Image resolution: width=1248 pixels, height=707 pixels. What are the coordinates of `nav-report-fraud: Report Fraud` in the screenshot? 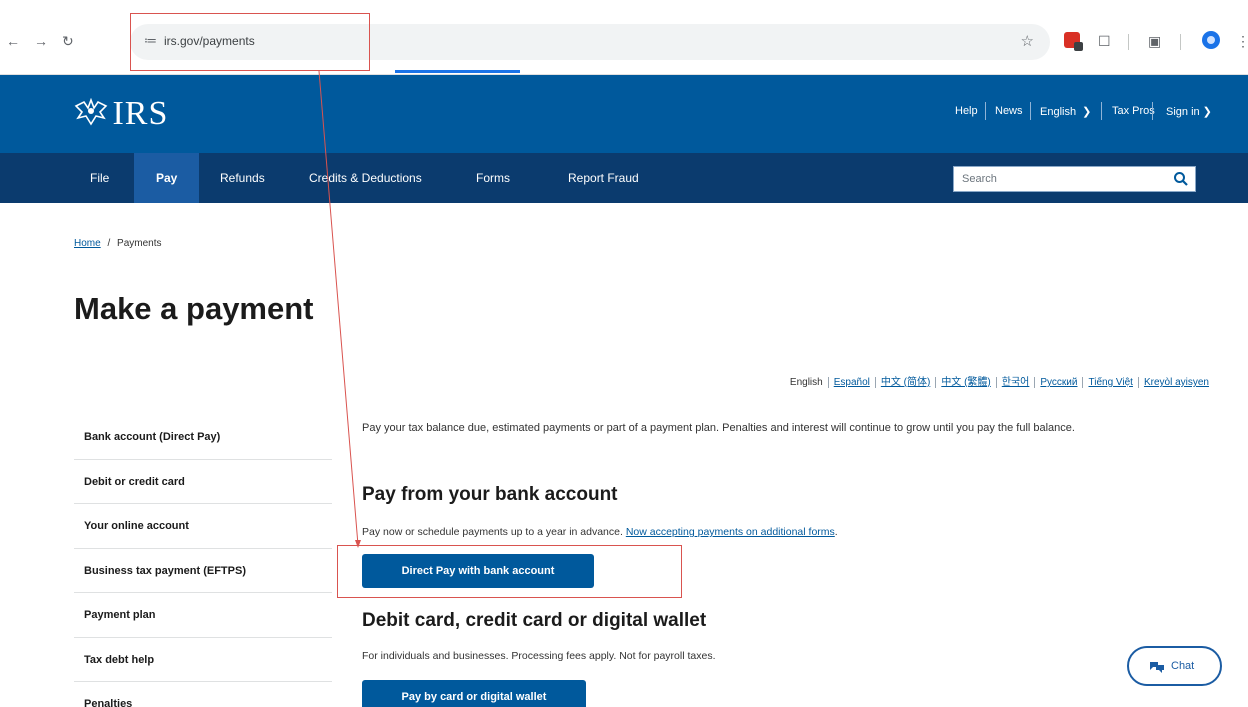 It's located at (603, 178).